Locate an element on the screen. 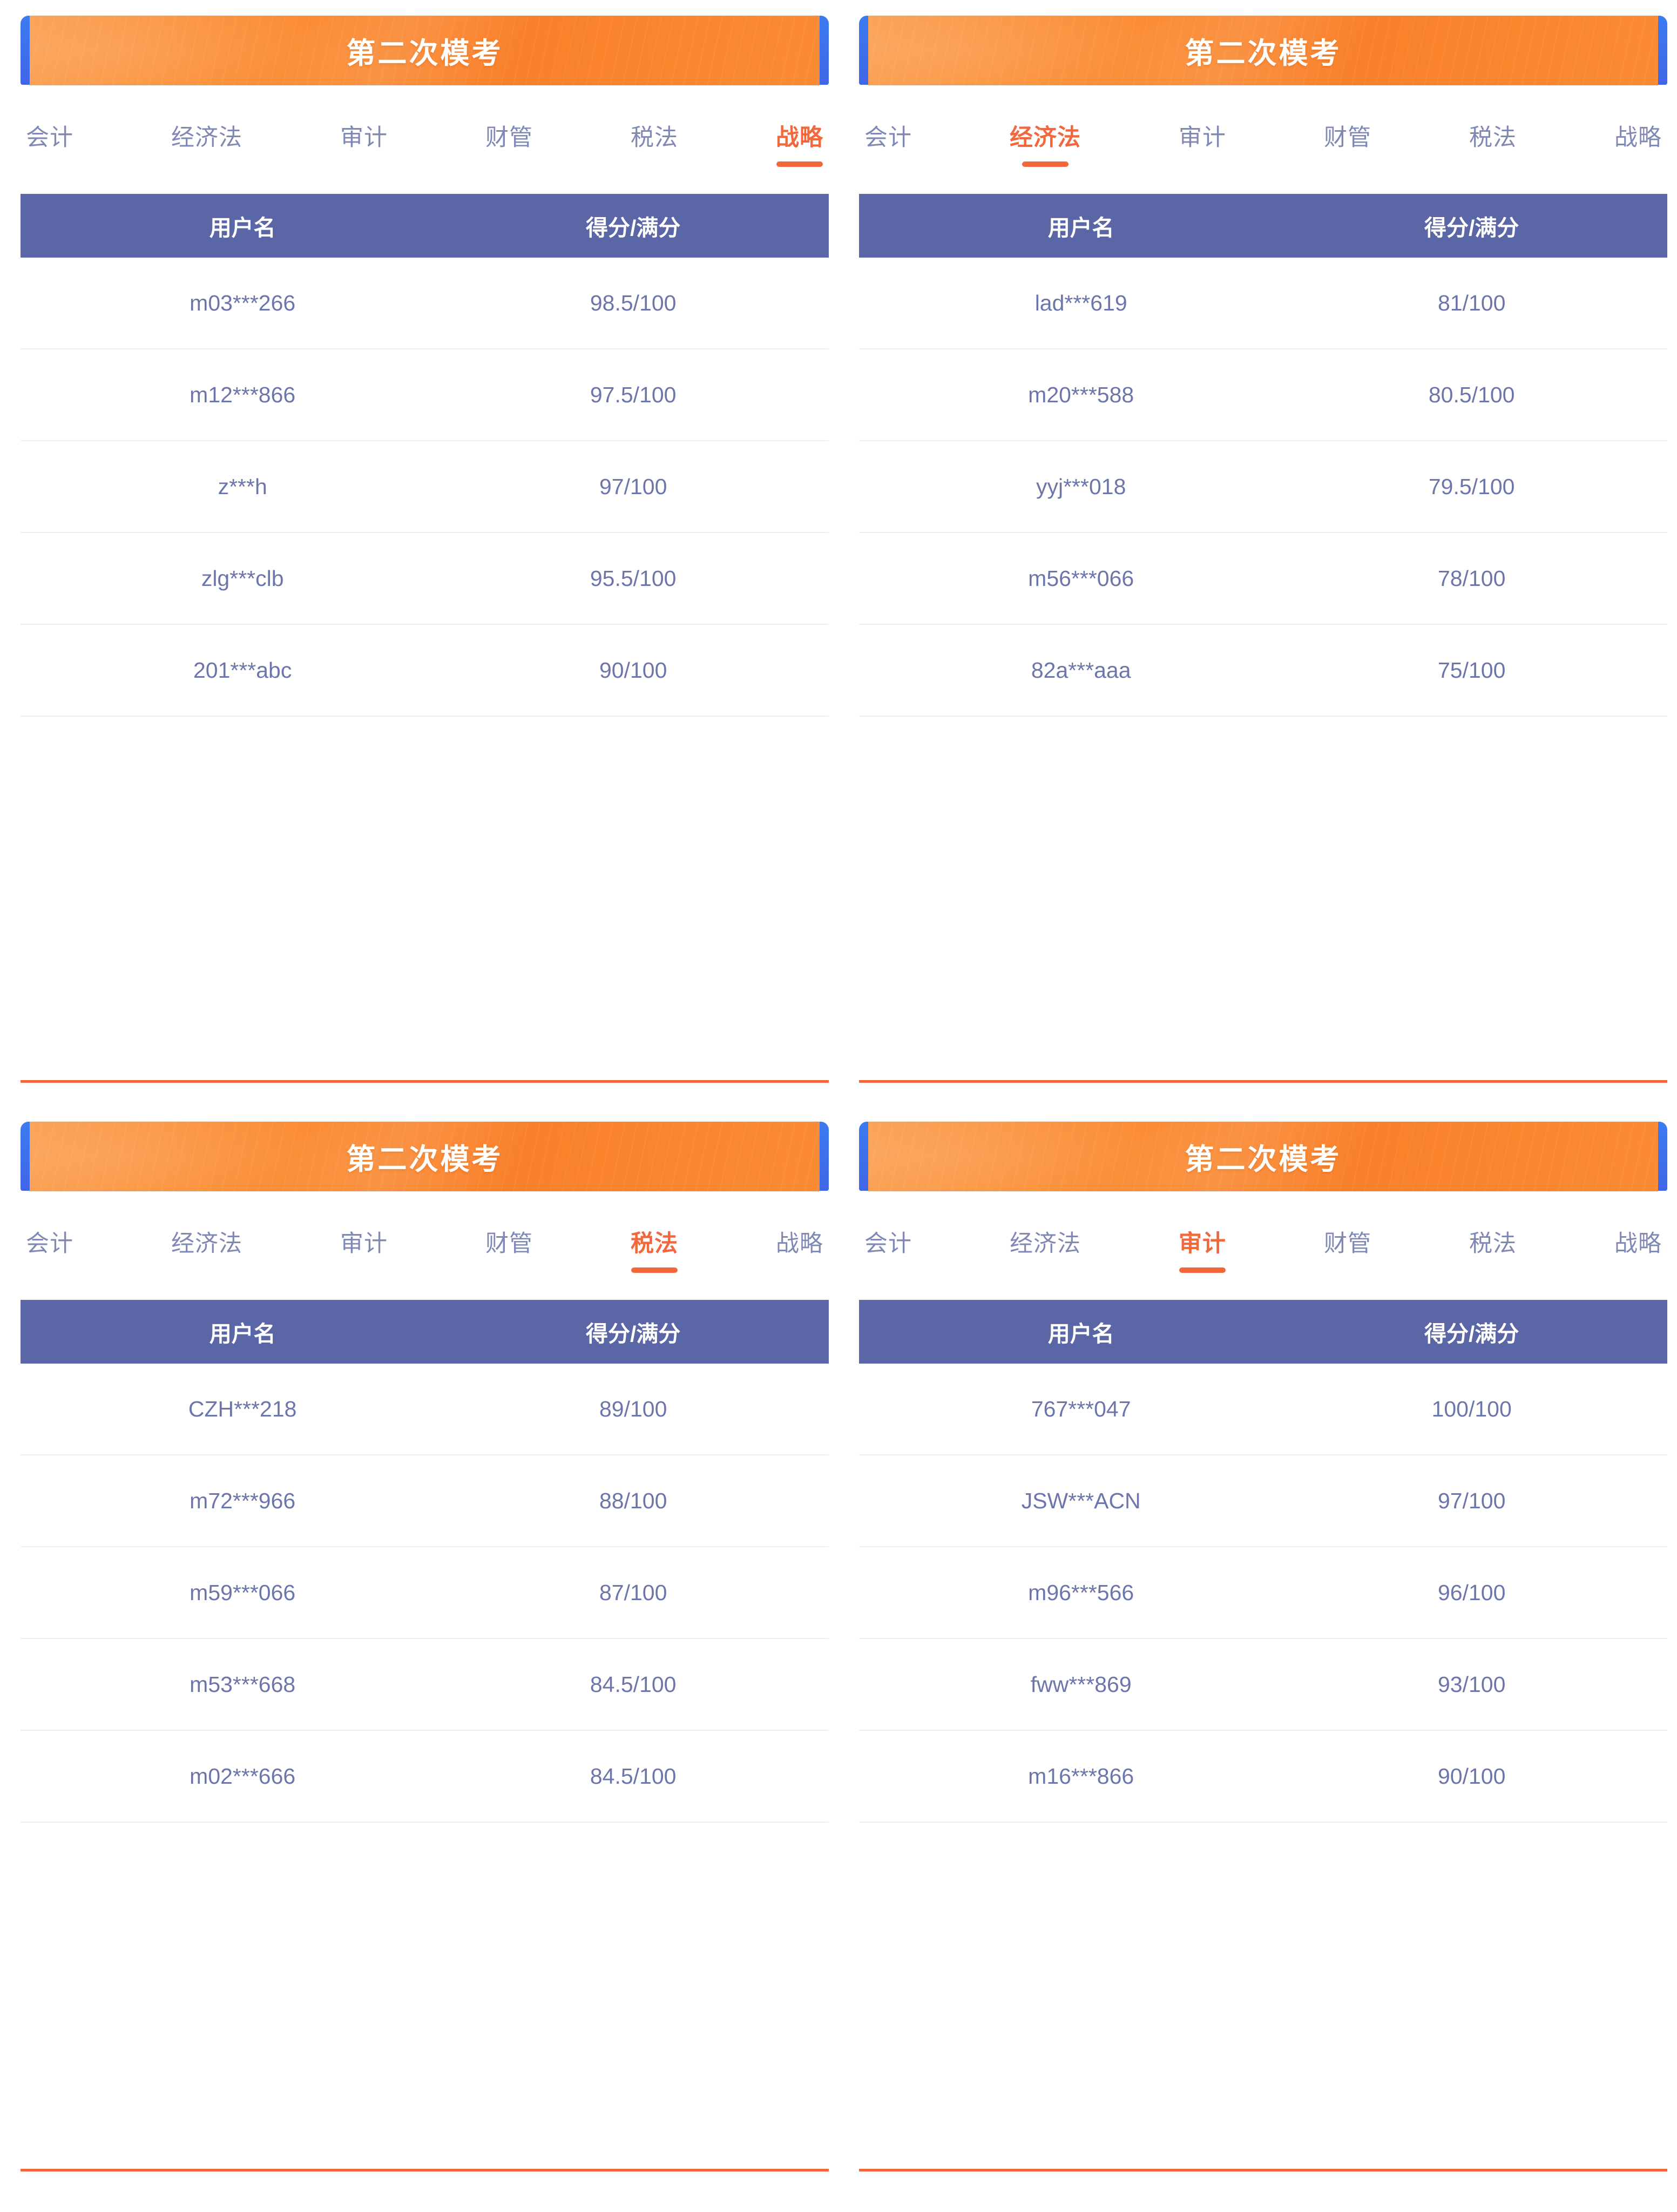  table-row: m96***566 96/100 is located at coordinates (1263, 1593).